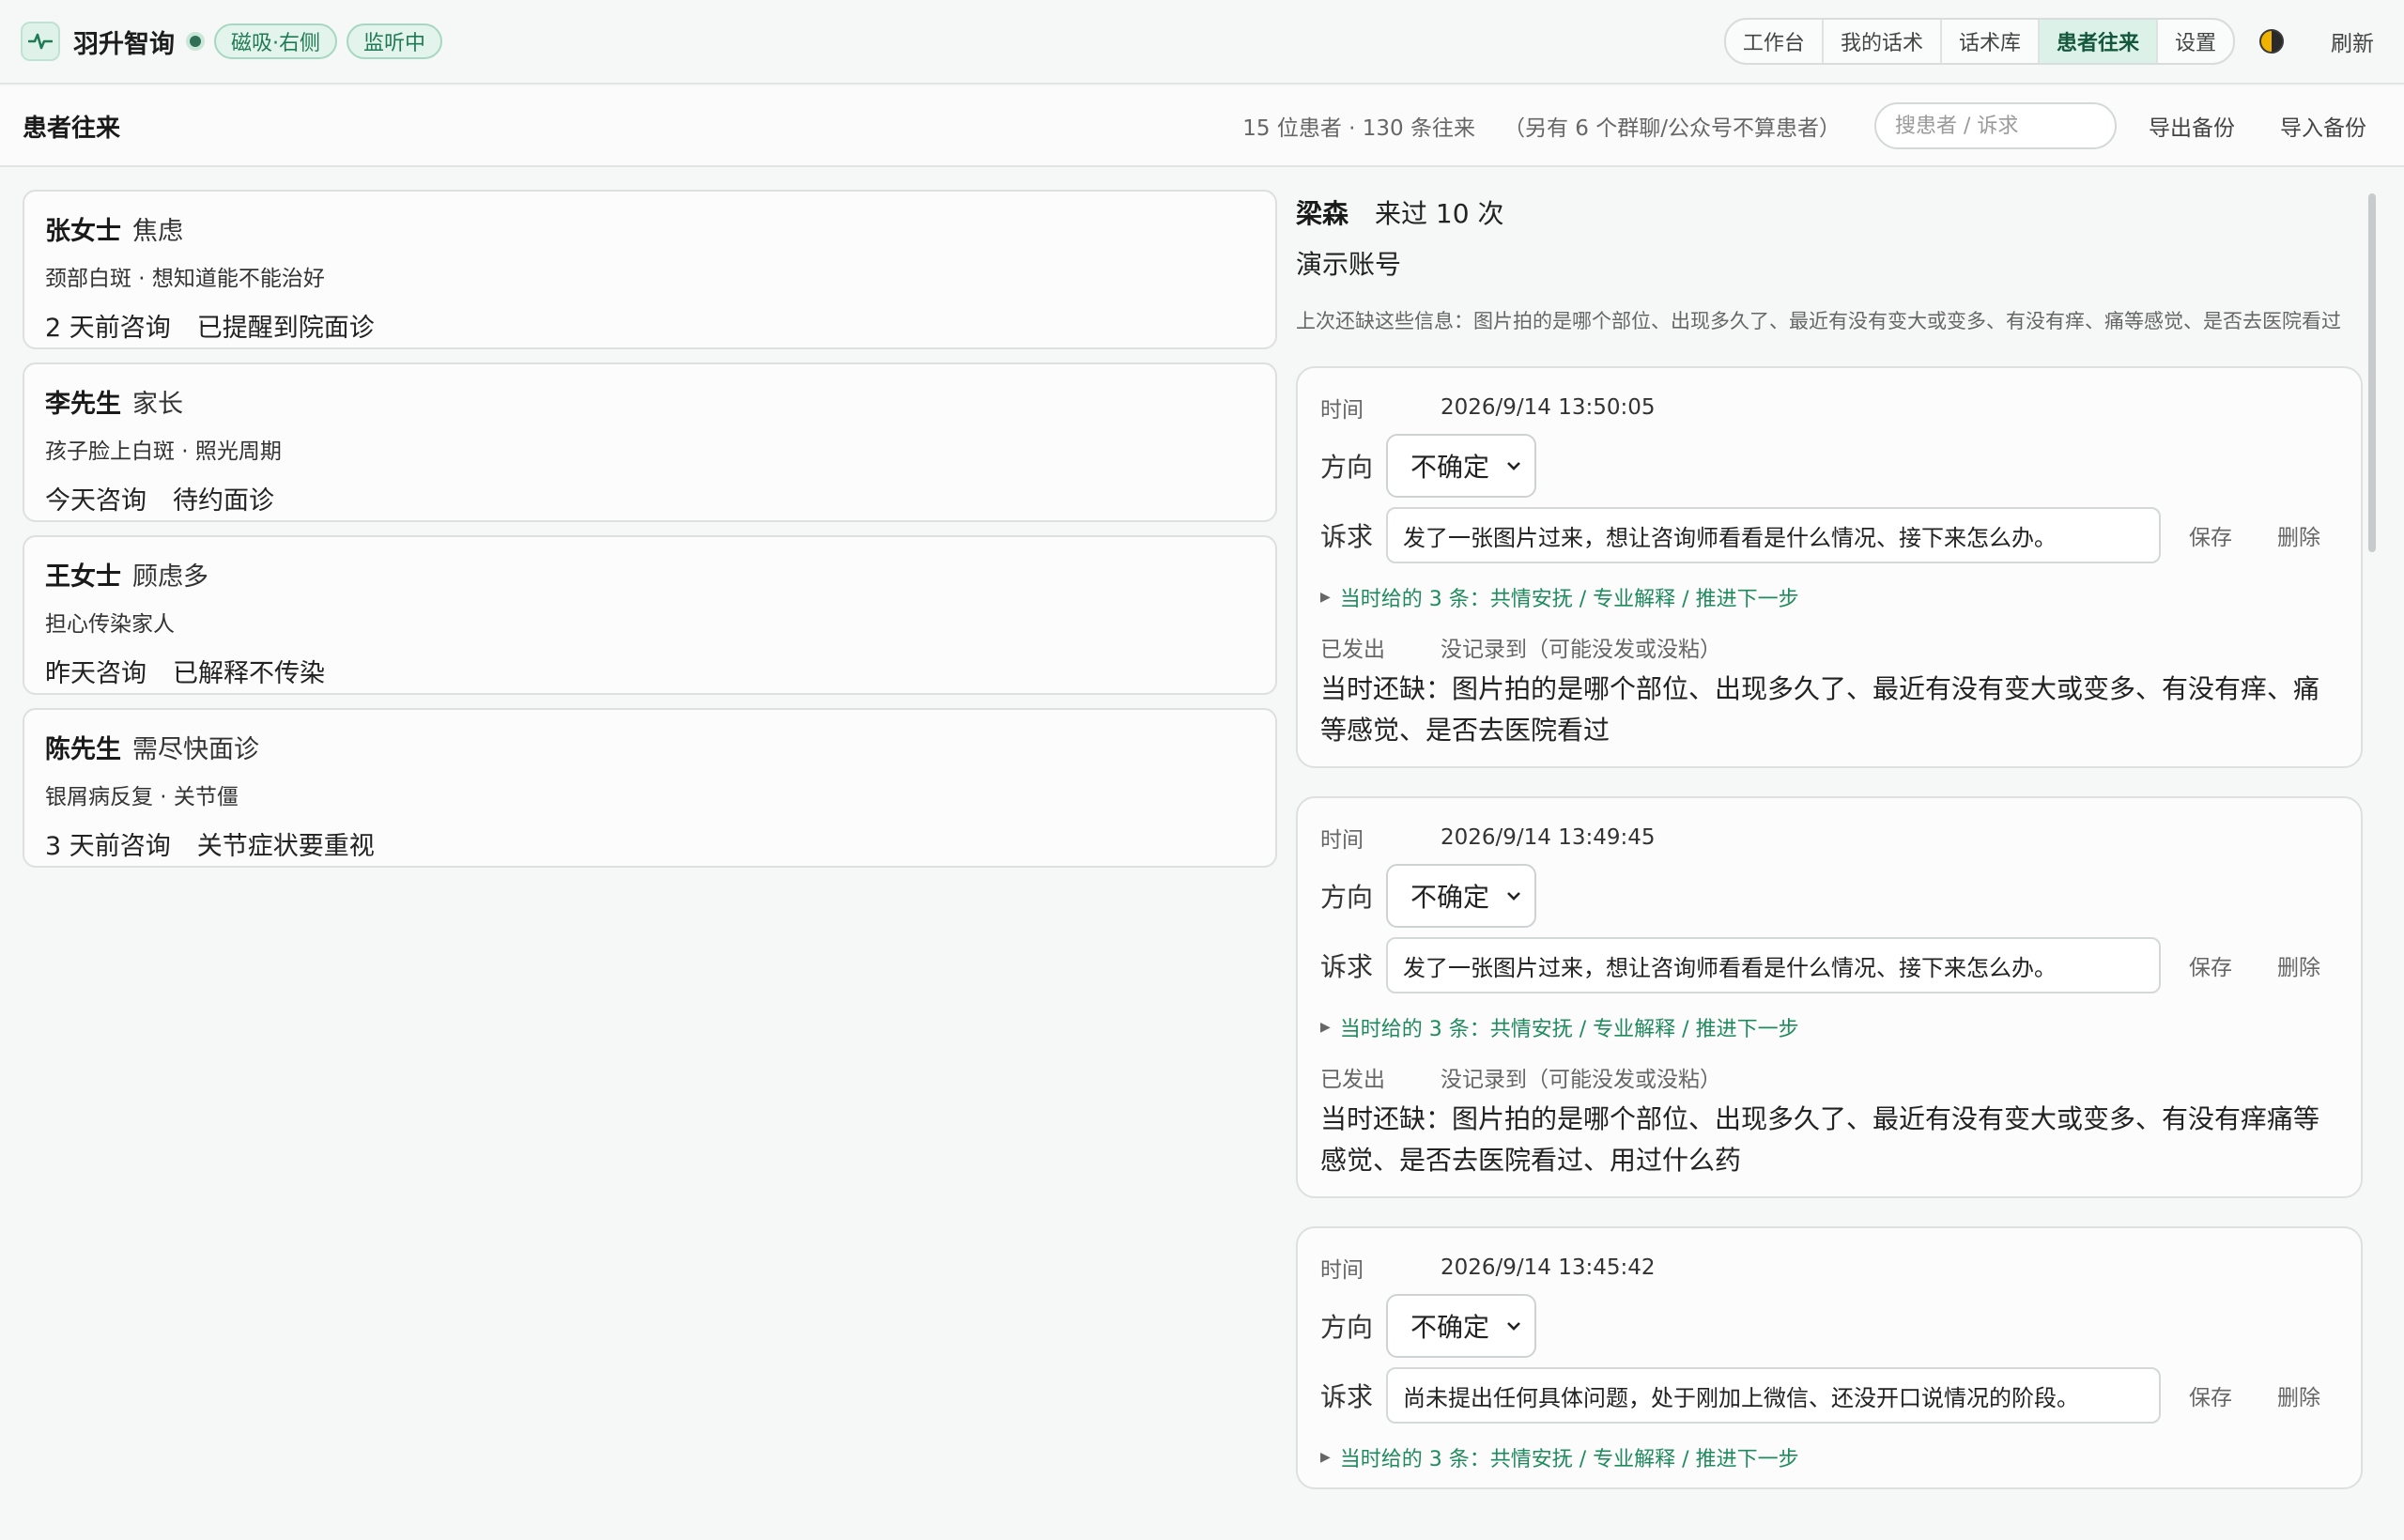 The image size is (2404, 1540). Describe the element at coordinates (1439, 213) in the screenshot. I see `visit-count: 来过 10 次` at that location.